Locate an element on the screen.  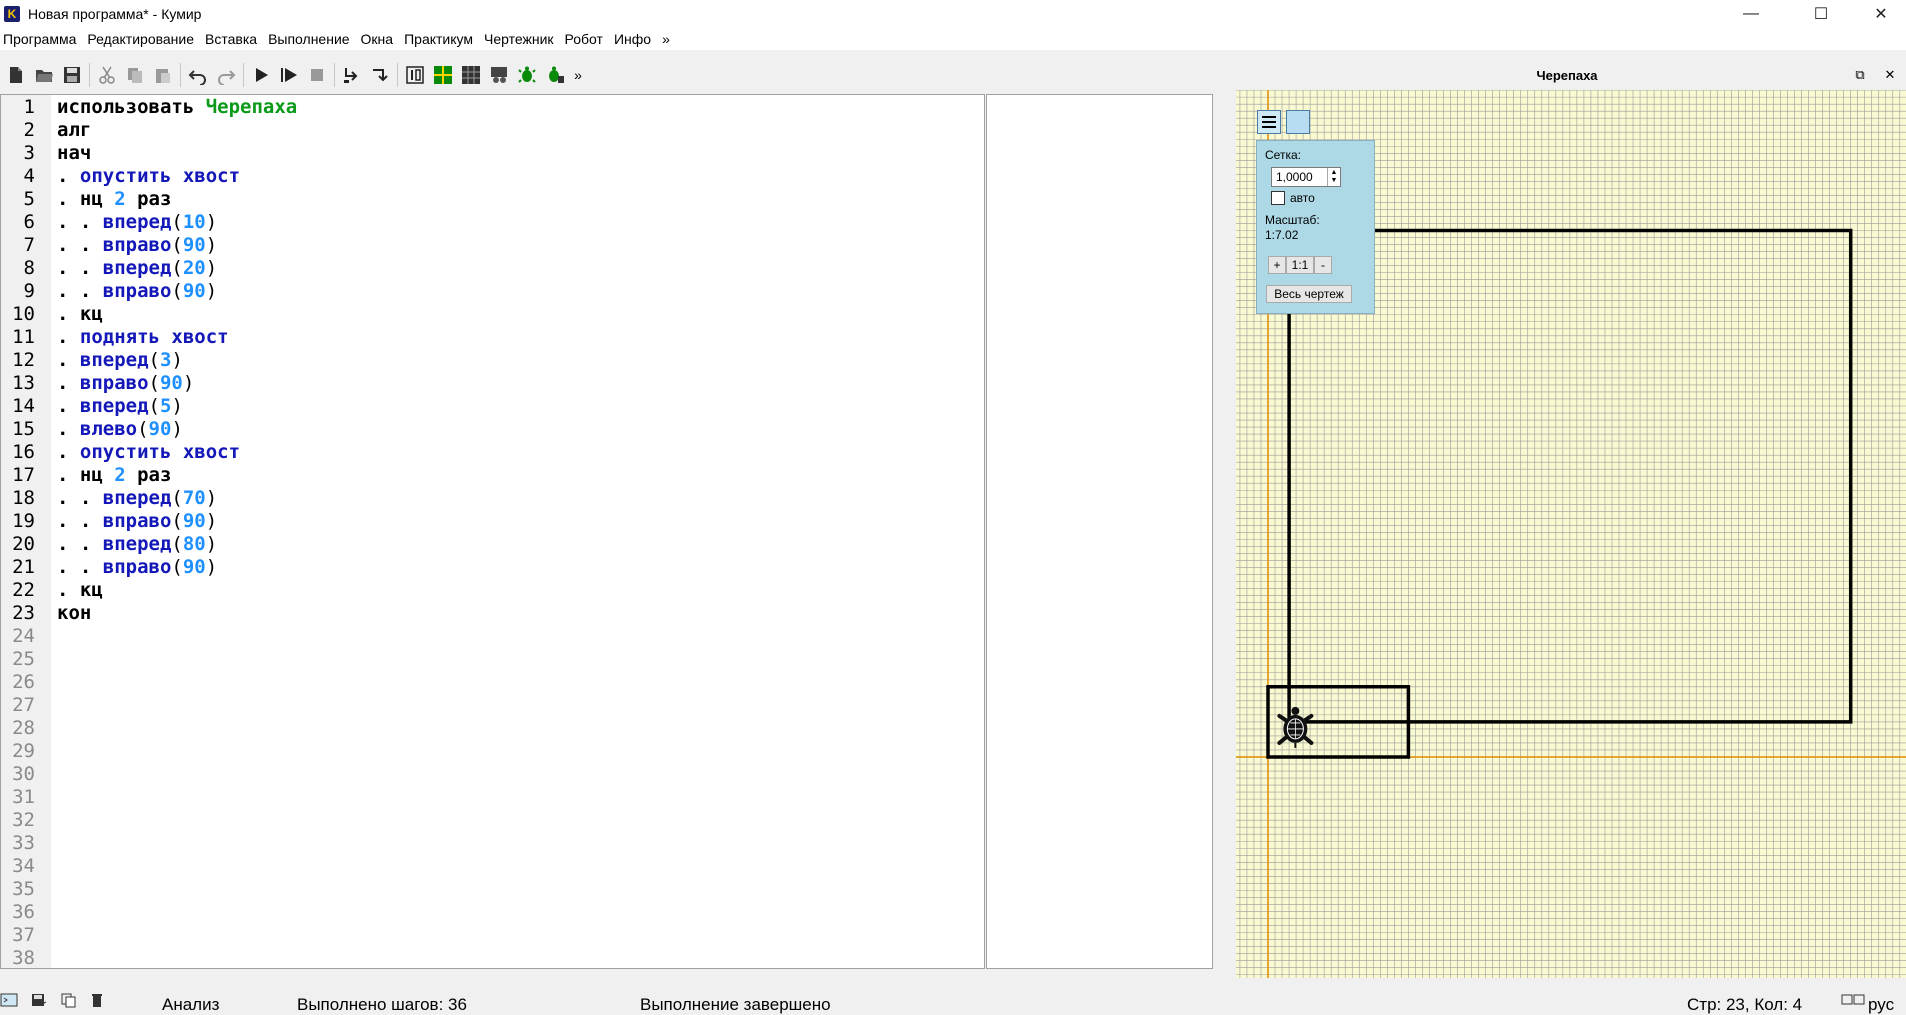
close-button: ✕ is located at coordinates (1881, 14).